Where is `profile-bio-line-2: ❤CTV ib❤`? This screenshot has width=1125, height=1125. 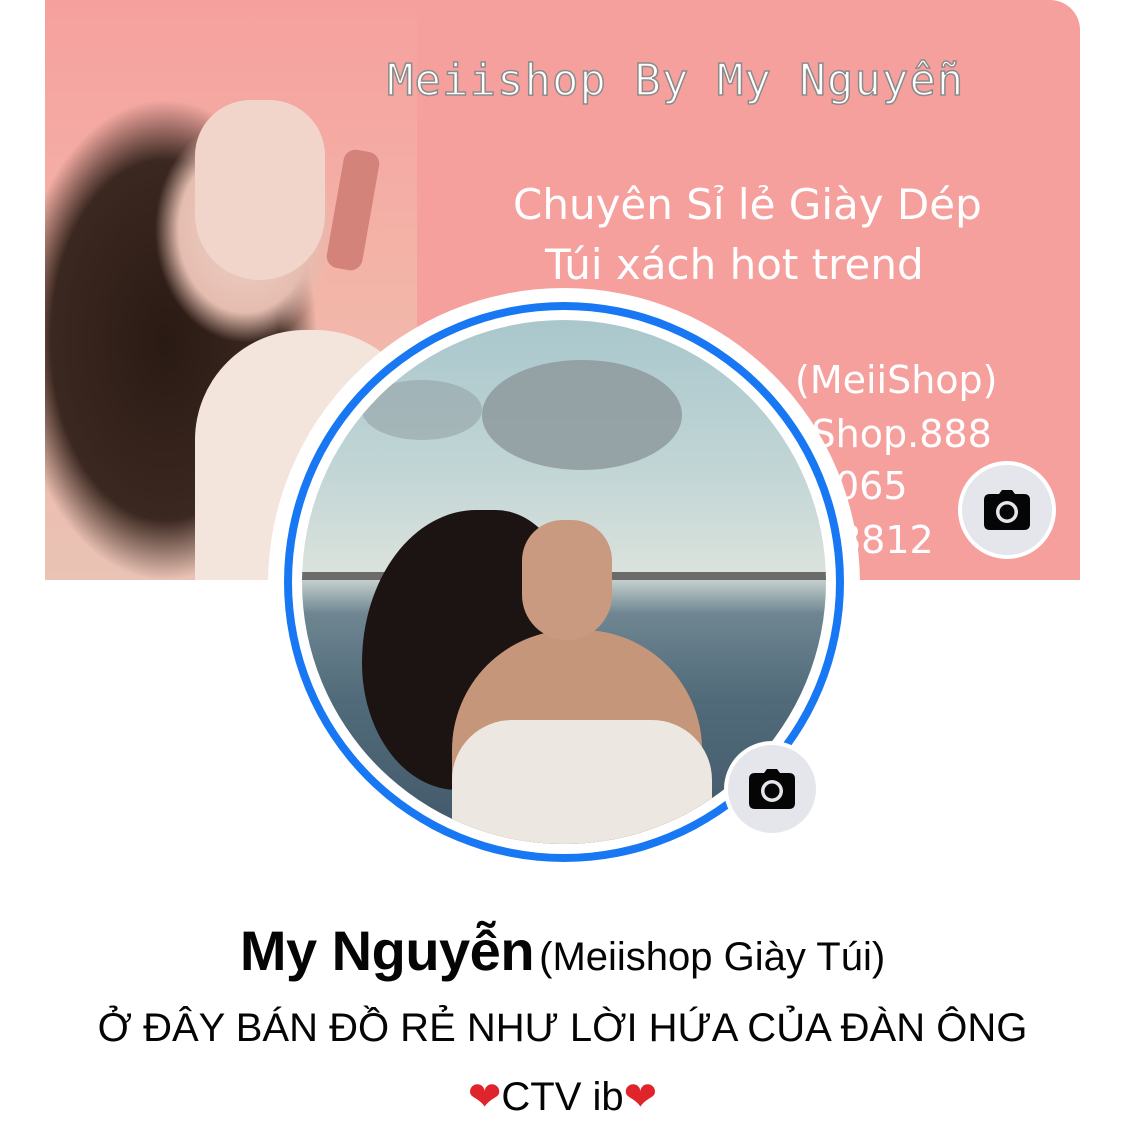
profile-bio-line-2: ❤CTV ib❤ is located at coordinates (562, 1097).